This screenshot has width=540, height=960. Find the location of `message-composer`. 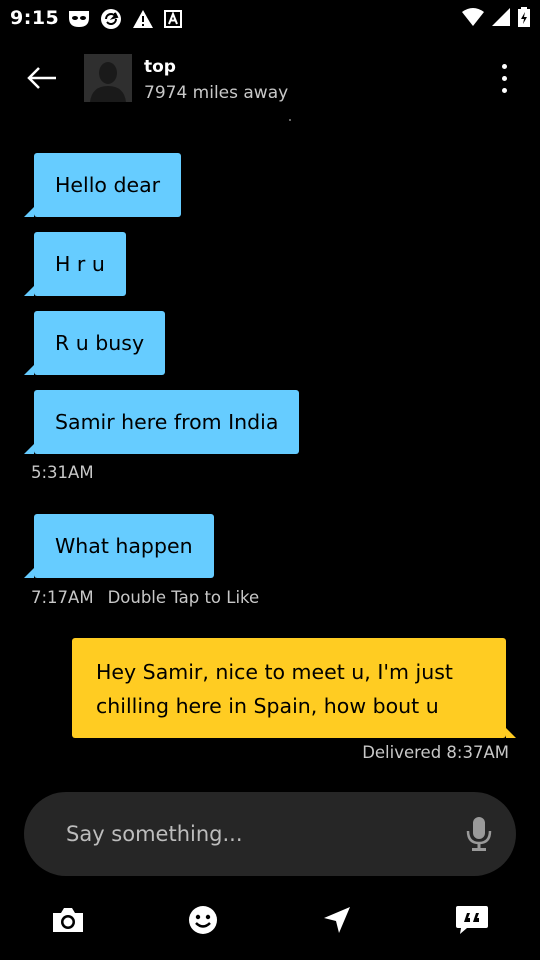

message-composer is located at coordinates (270, 834).